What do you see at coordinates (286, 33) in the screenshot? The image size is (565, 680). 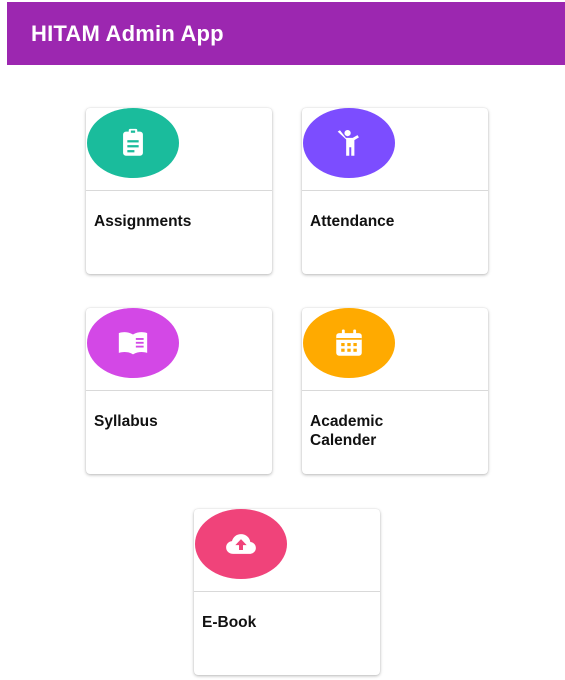 I see `app-bar: HITAM Admin App` at bounding box center [286, 33].